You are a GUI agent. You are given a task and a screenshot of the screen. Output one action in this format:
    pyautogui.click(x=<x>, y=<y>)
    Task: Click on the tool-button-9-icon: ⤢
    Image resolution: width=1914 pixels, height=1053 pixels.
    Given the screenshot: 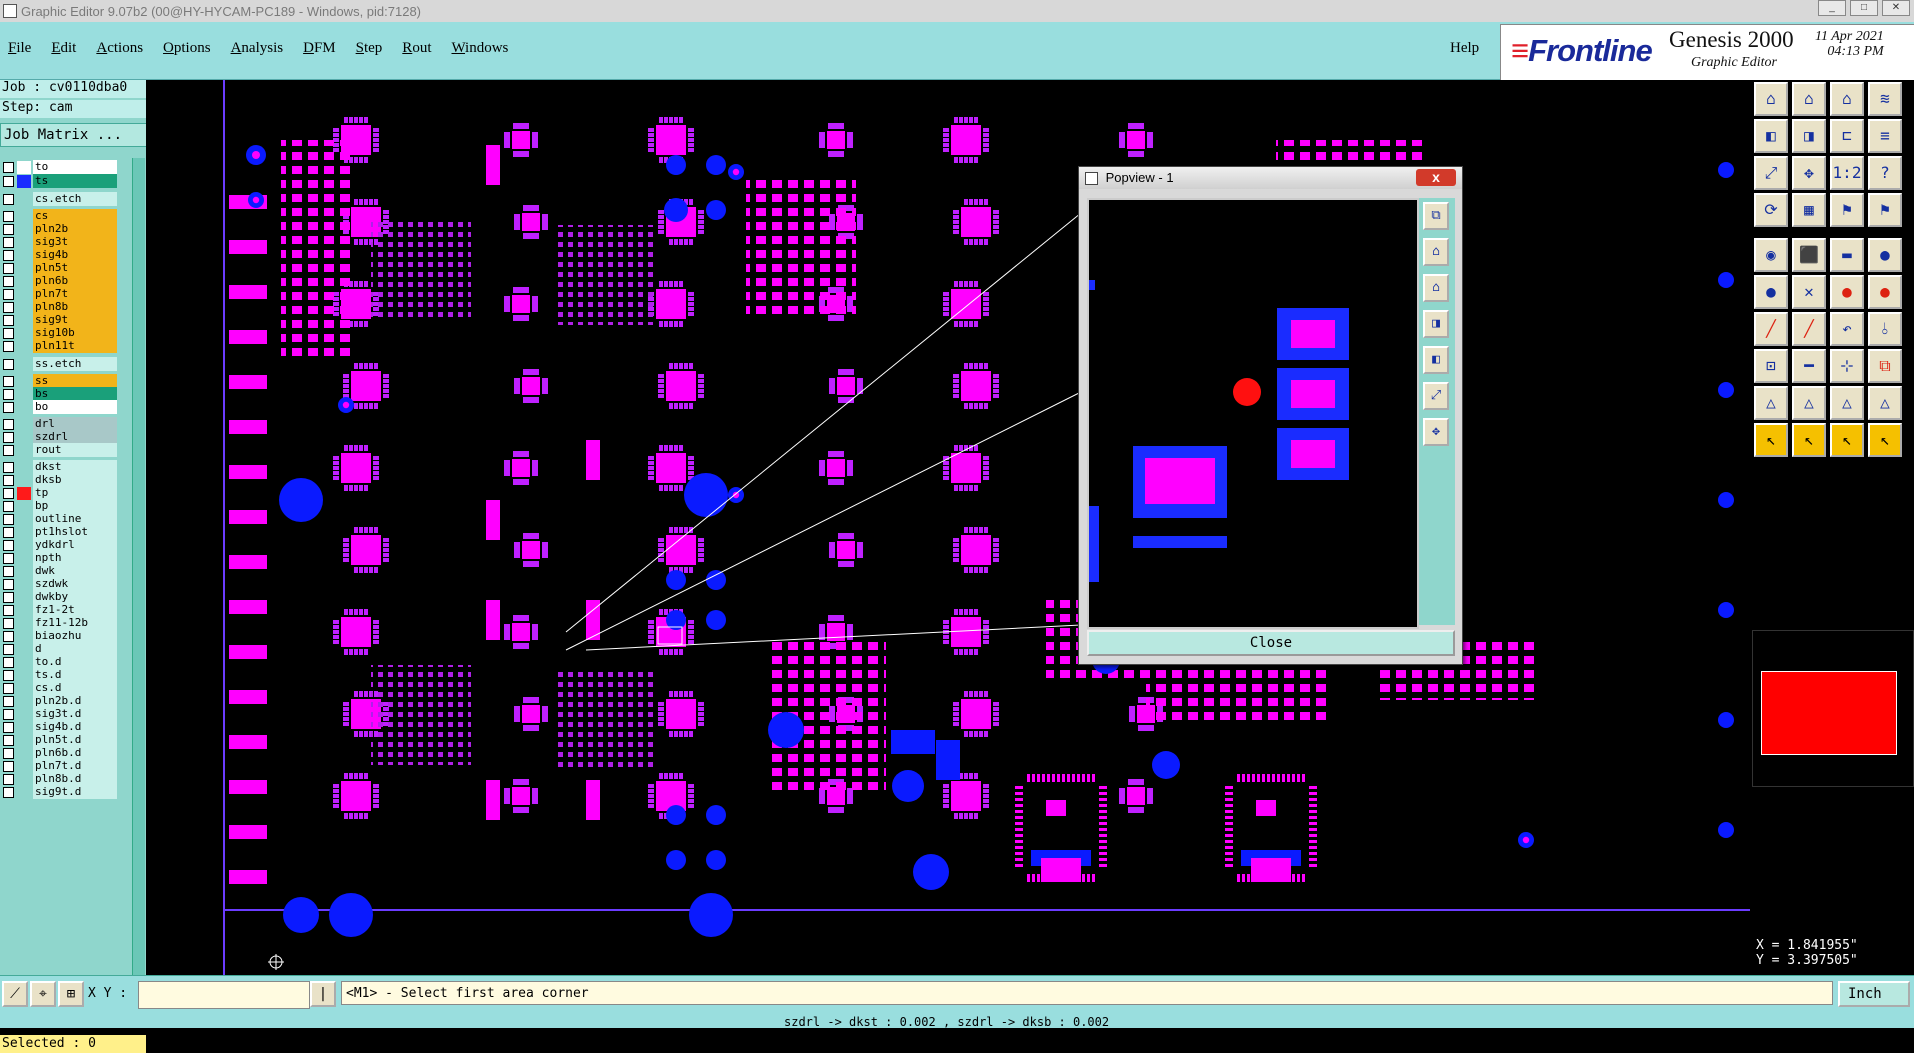 What is the action you would take?
    pyautogui.click(x=1771, y=173)
    